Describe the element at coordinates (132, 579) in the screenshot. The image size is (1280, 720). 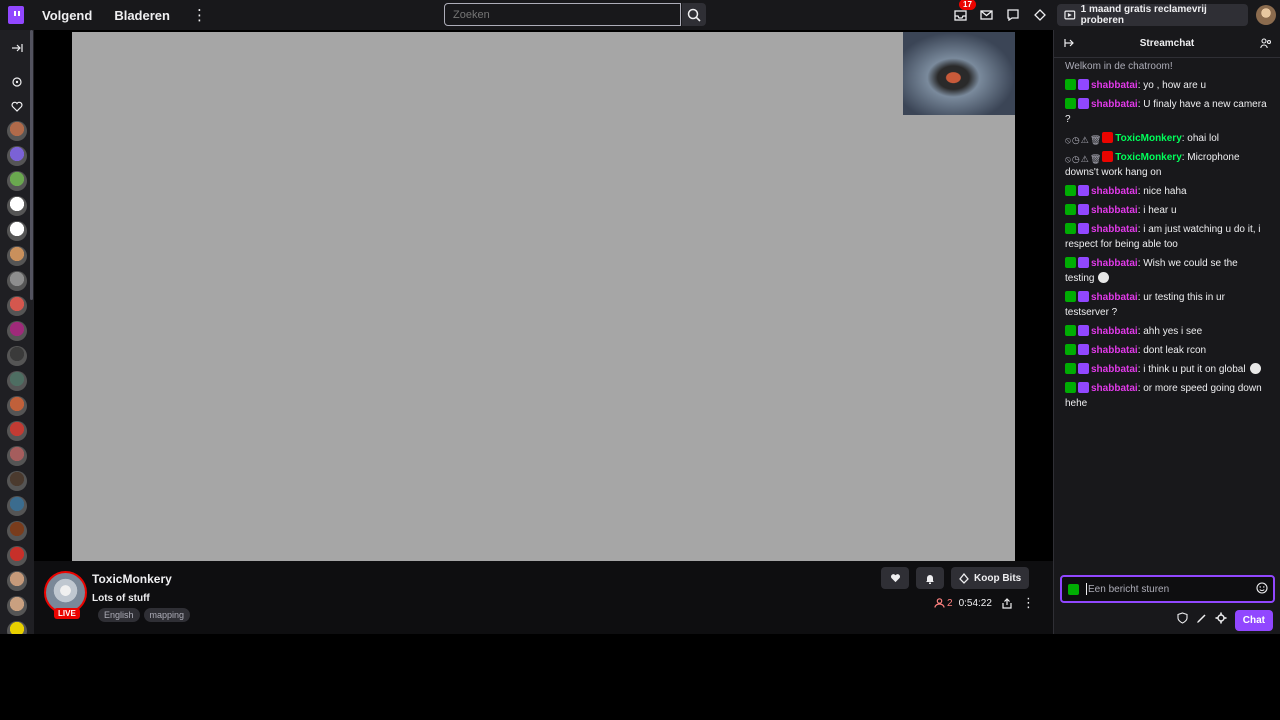
I see `channel-name: ToxicMonkery` at that location.